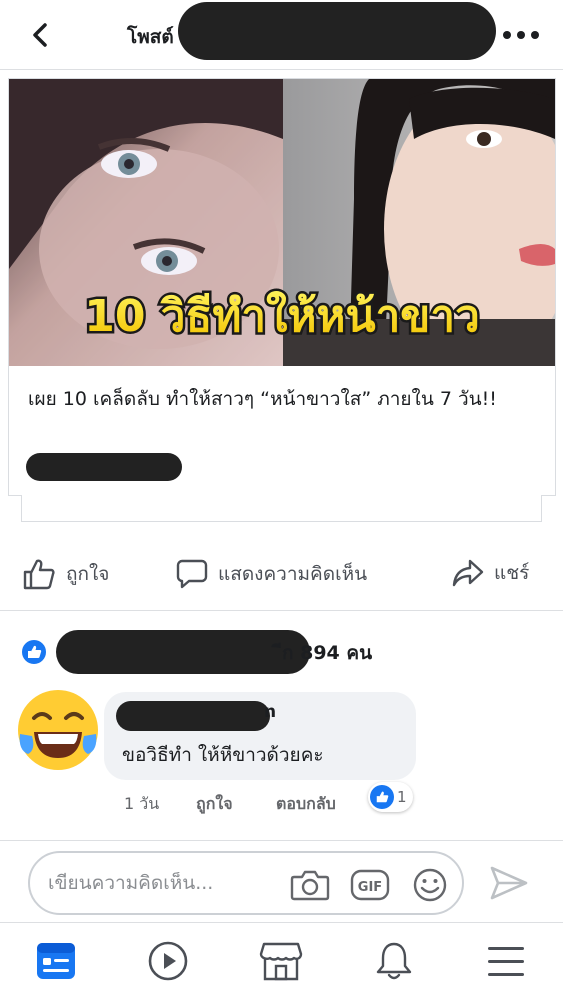 The height and width of the screenshot is (1000, 563). I want to click on commenter-avatar, so click(58, 730).